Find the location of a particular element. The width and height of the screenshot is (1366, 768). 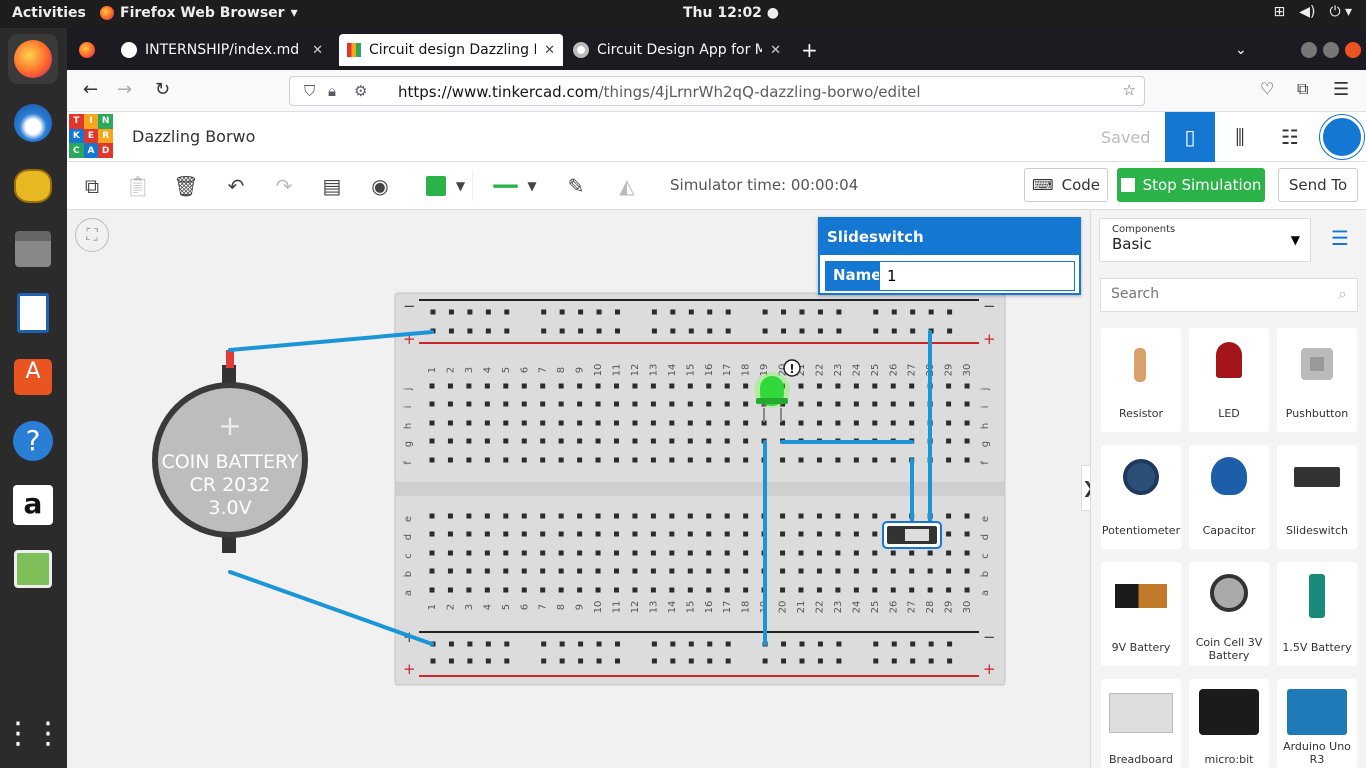

tab-github: INTERNSHIP/index.md at ✕ is located at coordinates (222, 50).